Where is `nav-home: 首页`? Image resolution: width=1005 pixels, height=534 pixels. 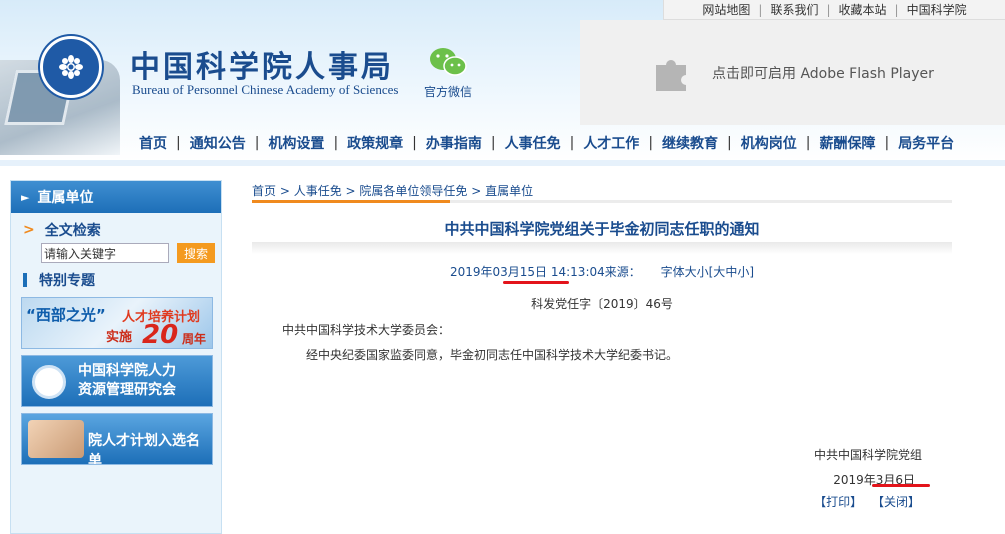
nav-home: 首页 is located at coordinates (153, 143).